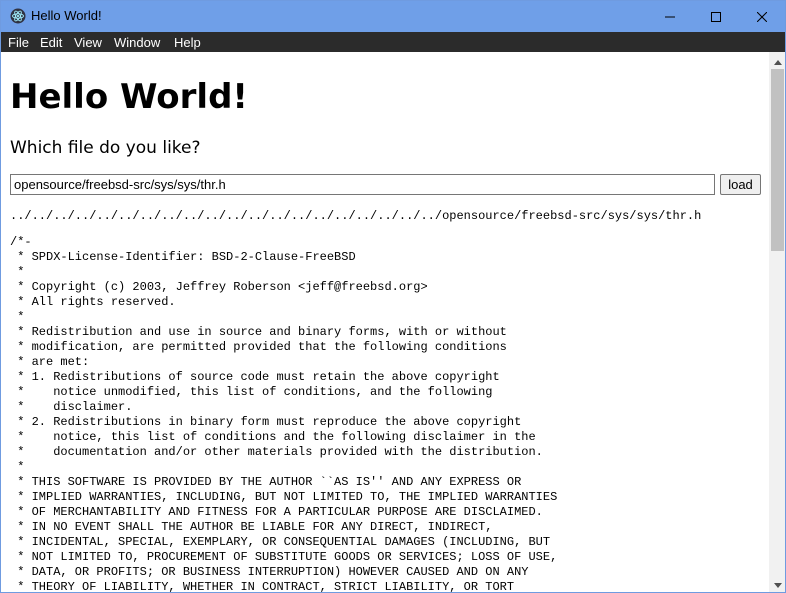 The width and height of the screenshot is (786, 593). Describe the element at coordinates (393, 16) in the screenshot. I see `title-bar: Hello World!` at that location.